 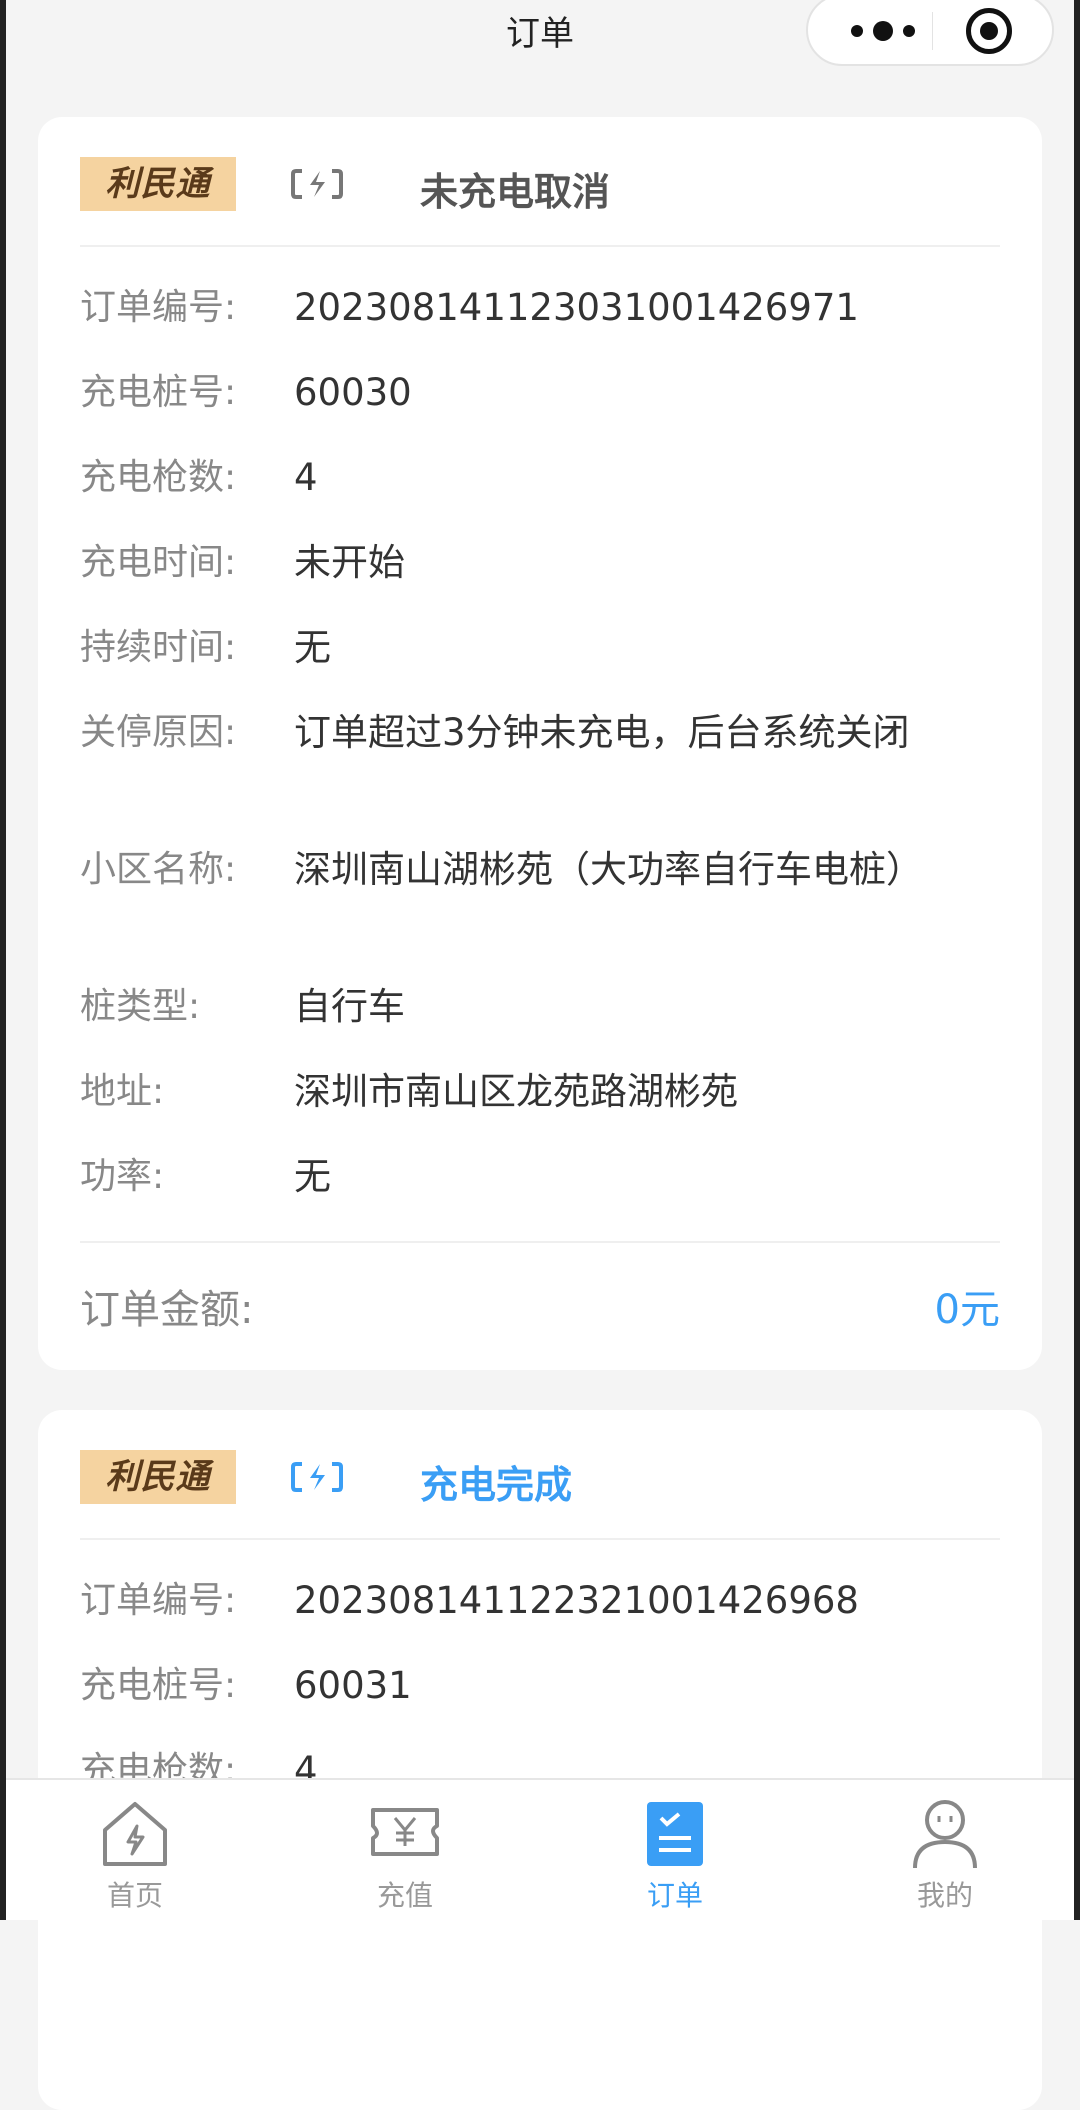 What do you see at coordinates (122, 1091) in the screenshot?
I see `address-label: 地址:` at bounding box center [122, 1091].